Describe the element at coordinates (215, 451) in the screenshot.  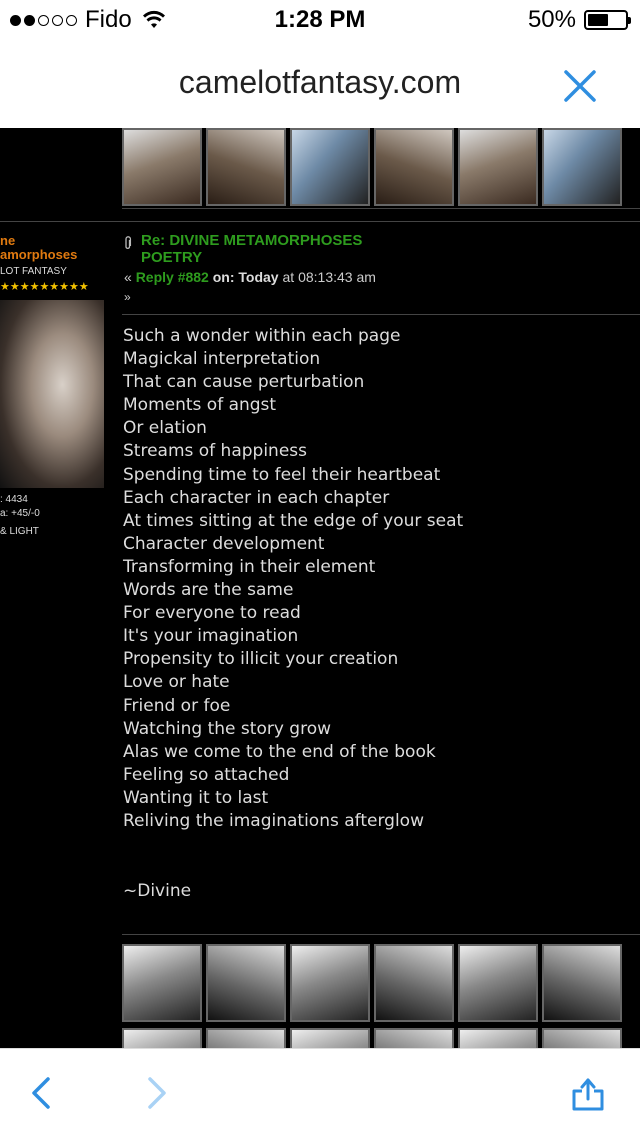
I see `poem-line: Streams of happiness` at that location.